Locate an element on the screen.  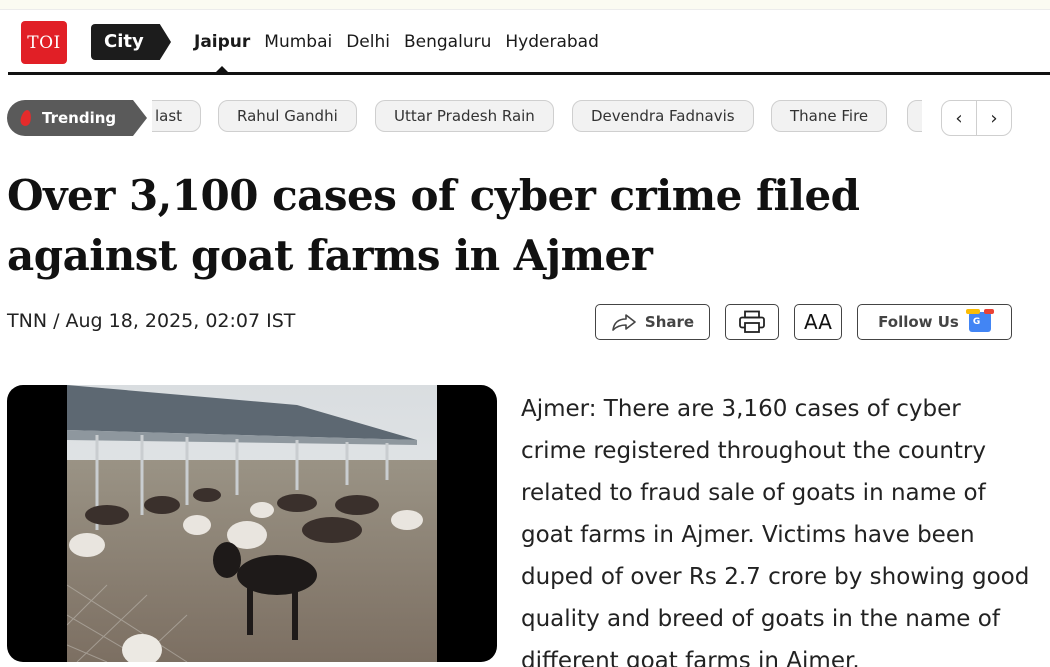
font-size-button: AA is located at coordinates (818, 322).